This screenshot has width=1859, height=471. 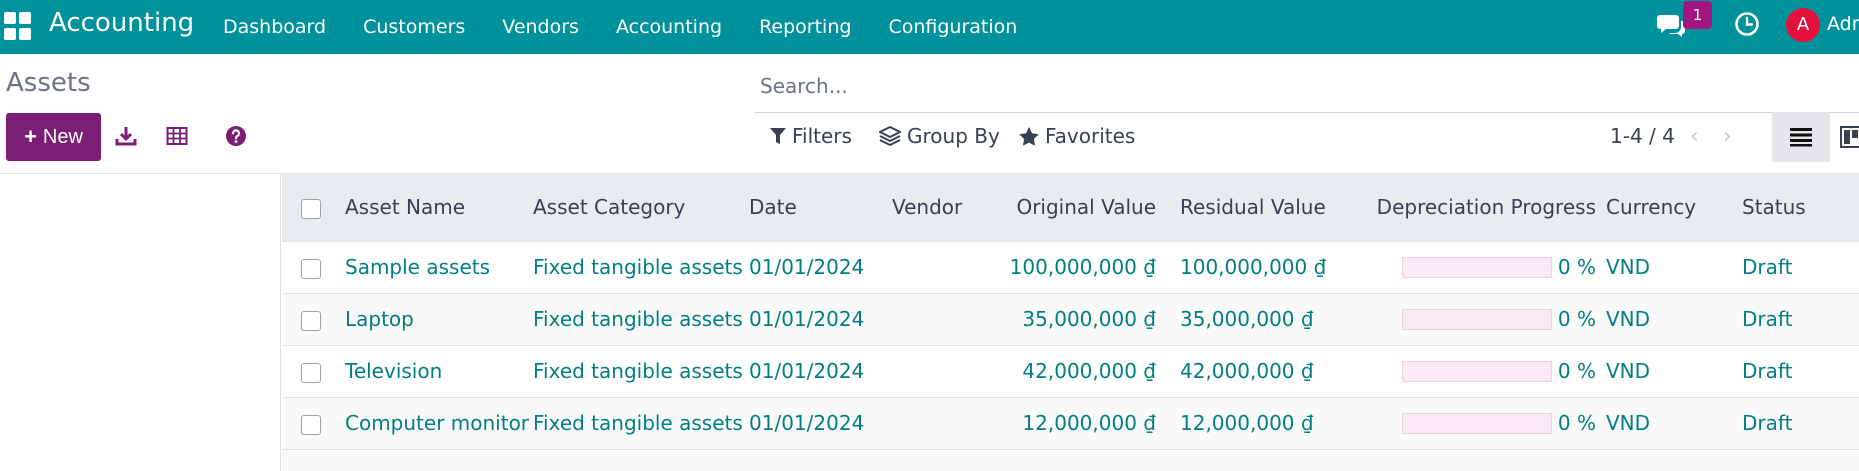 I want to click on plus-icon: +, so click(x=30, y=136).